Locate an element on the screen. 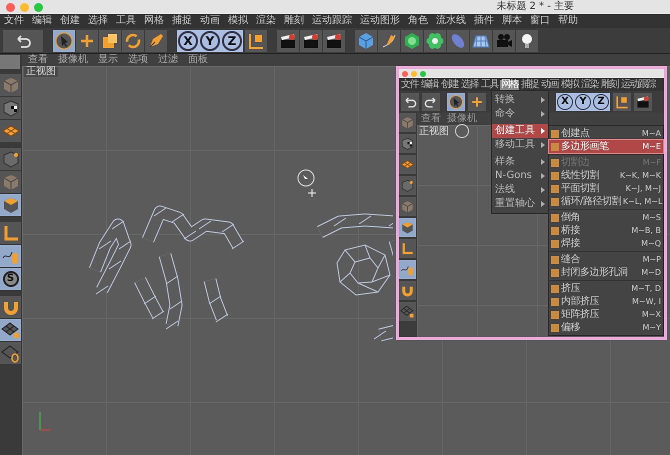 The image size is (670, 455). move-icon is located at coordinates (477, 102).